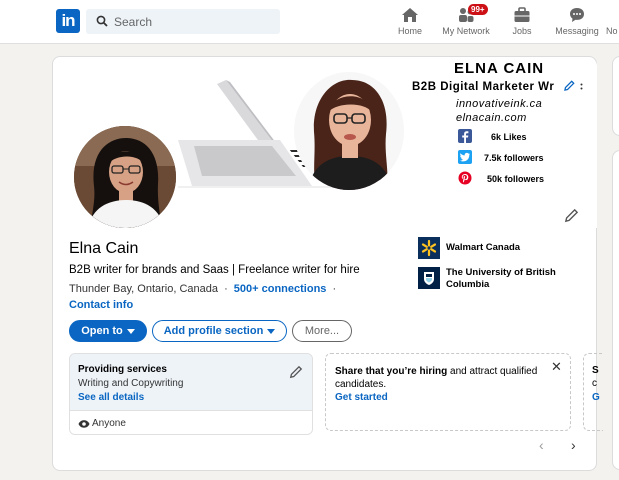 The height and width of the screenshot is (480, 619). What do you see at coordinates (615, 96) in the screenshot?
I see `side-card` at bounding box center [615, 96].